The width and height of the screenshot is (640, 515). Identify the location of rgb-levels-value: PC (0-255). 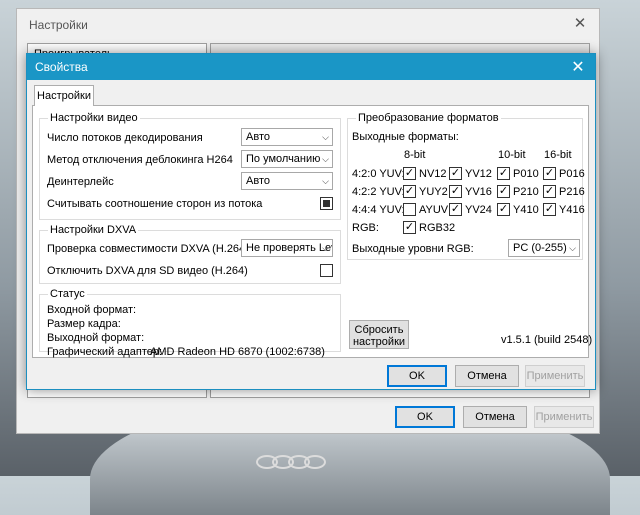
(540, 248).